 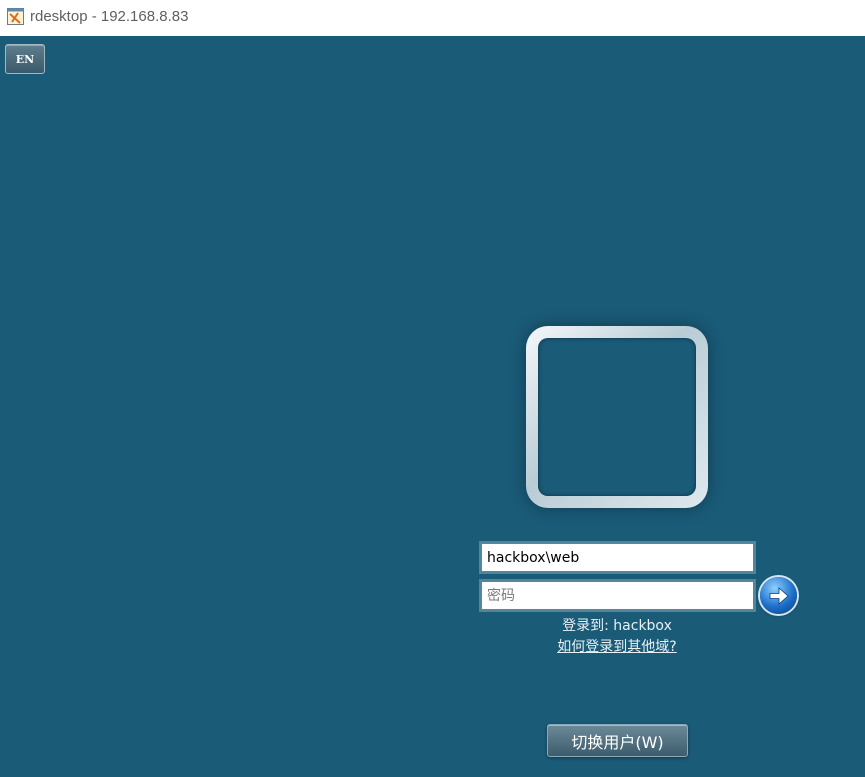 I want to click on username-input, so click(x=617, y=557).